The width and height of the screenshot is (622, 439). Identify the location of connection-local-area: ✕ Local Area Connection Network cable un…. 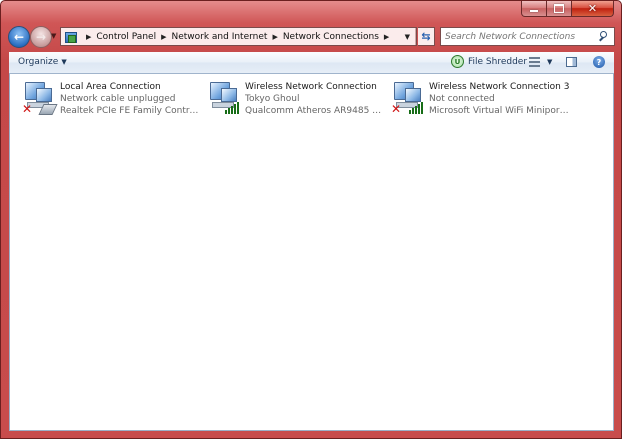
(109, 99).